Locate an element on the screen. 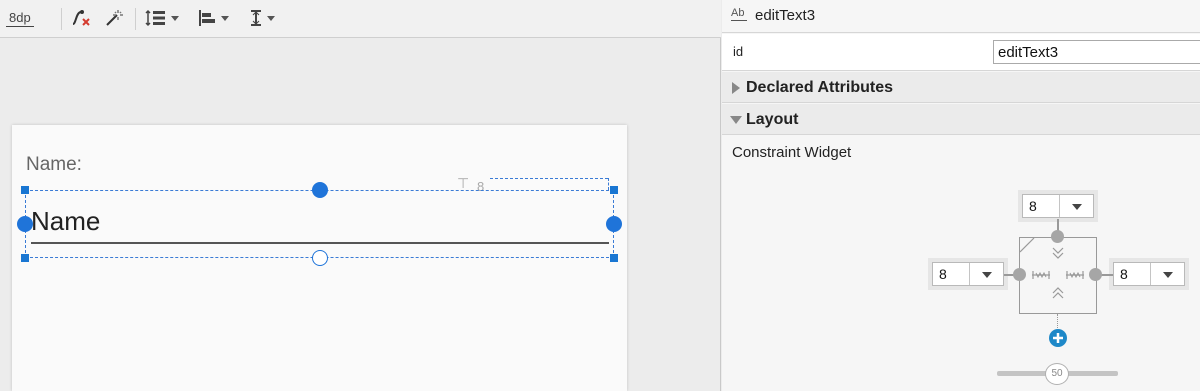  id-field is located at coordinates (1096, 52).